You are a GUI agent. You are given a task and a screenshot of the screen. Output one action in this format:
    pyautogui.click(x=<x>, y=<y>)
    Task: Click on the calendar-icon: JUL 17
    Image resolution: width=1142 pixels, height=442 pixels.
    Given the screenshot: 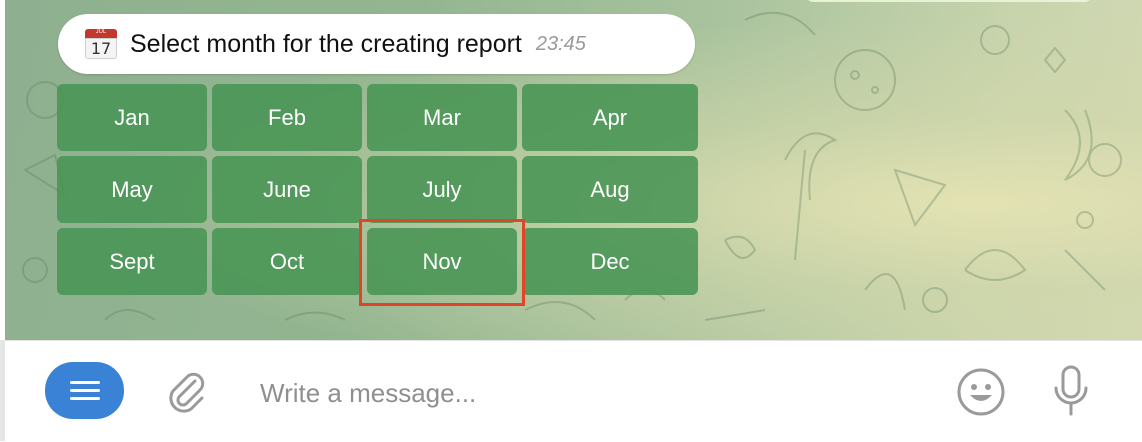 What is the action you would take?
    pyautogui.click(x=101, y=44)
    